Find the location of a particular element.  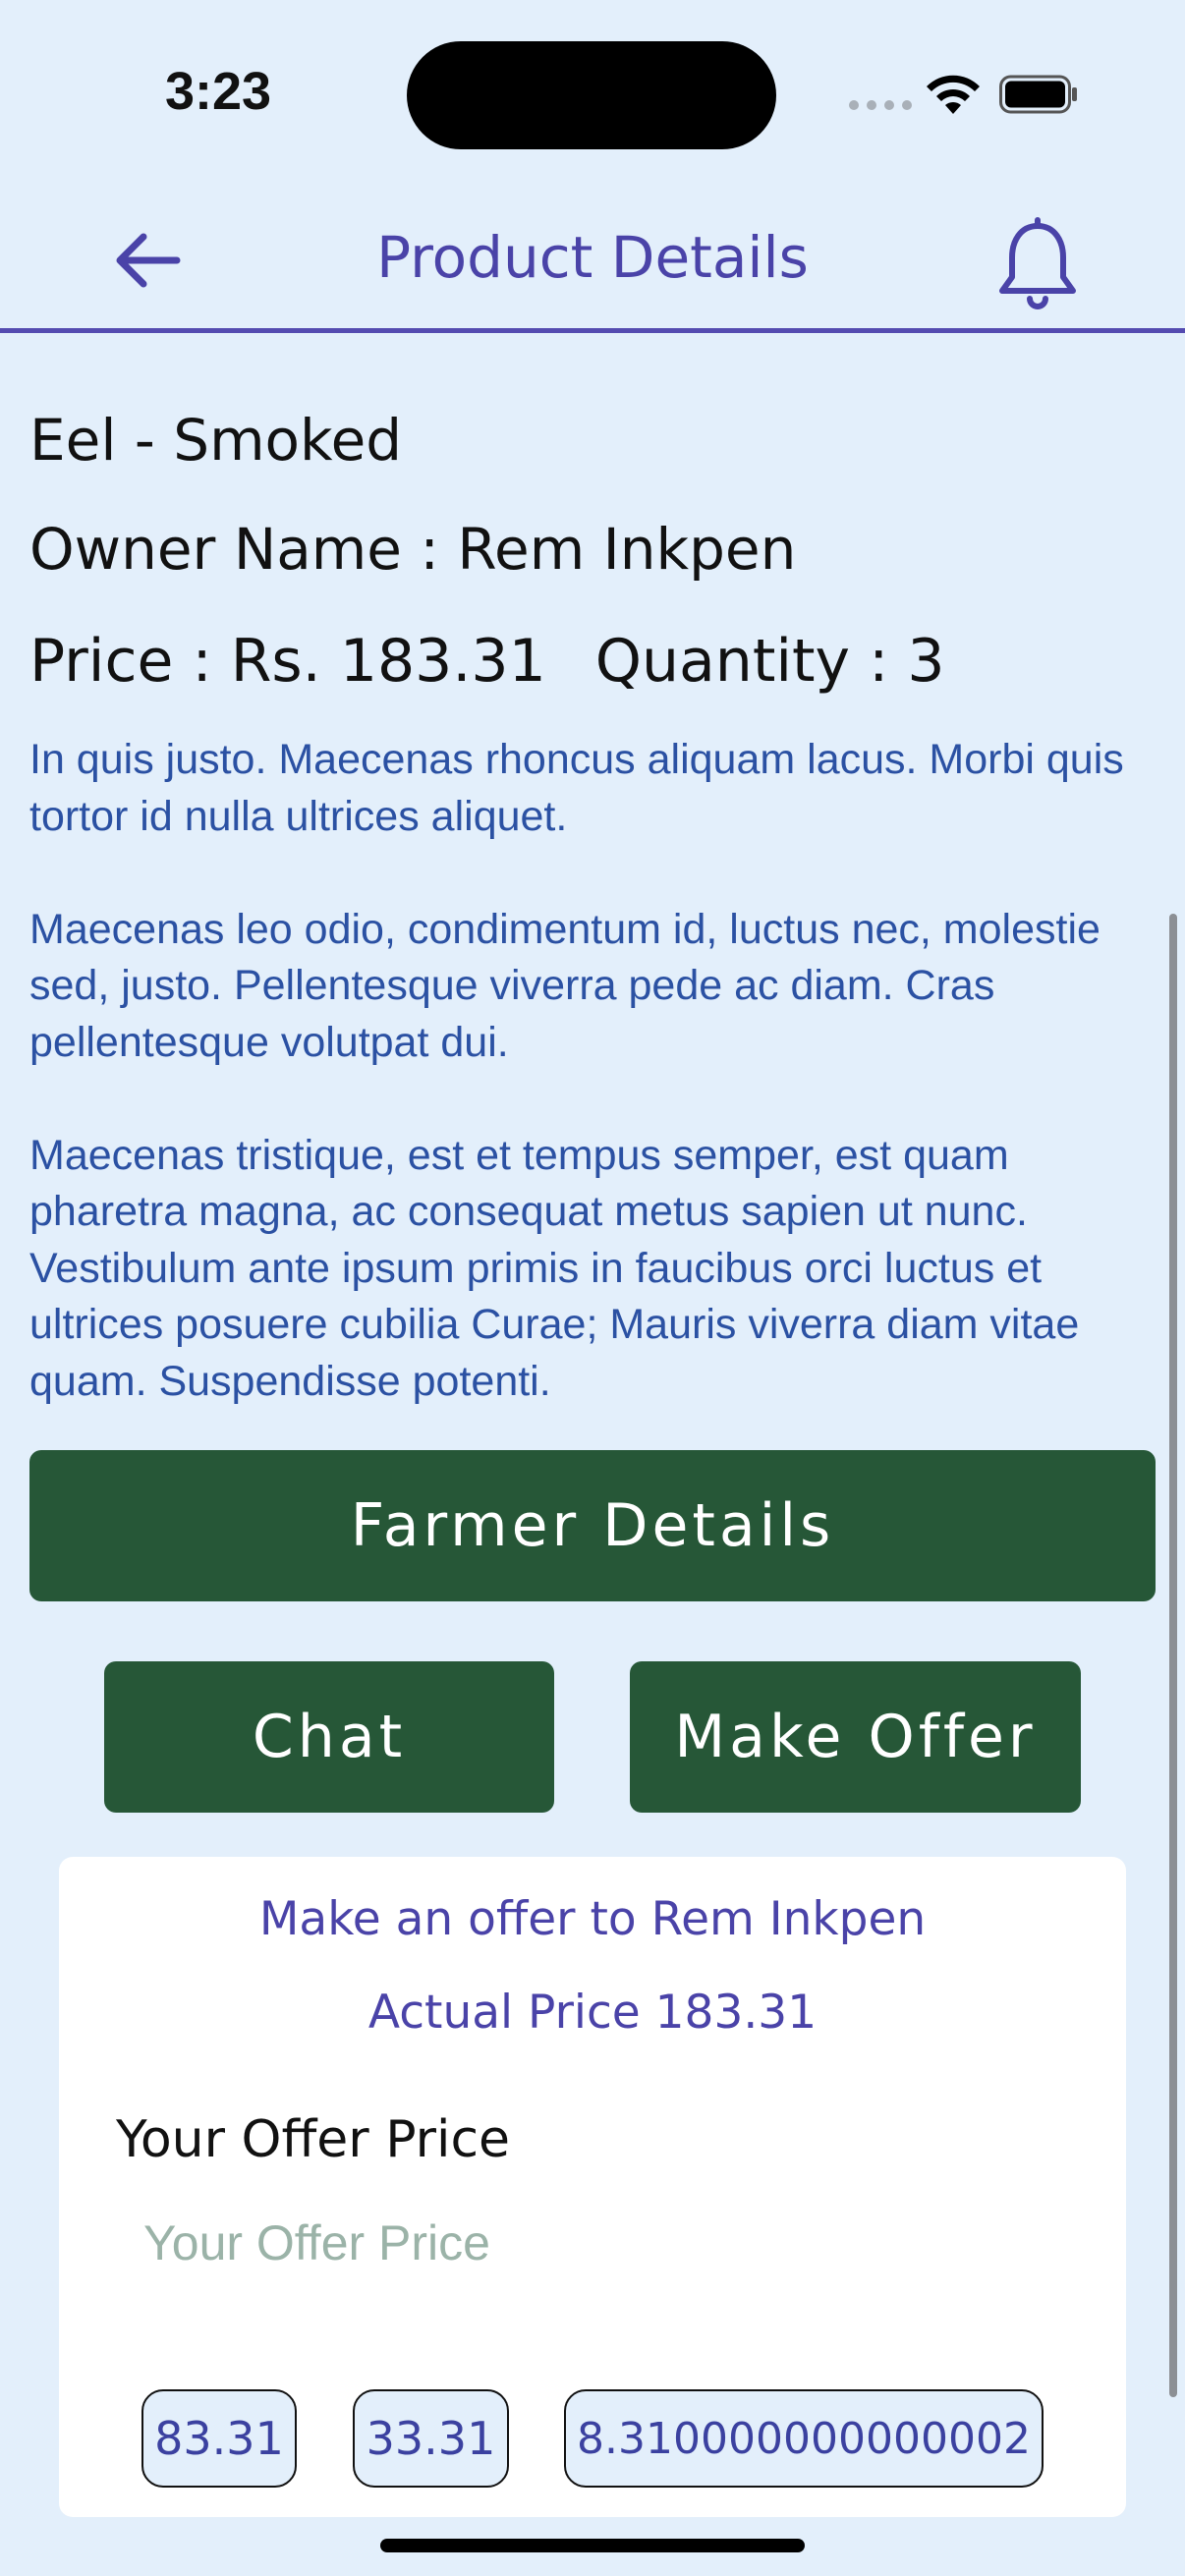

price-quantity-row: Price : Rs. 183.31 Quantity : 3 is located at coordinates (487, 661).